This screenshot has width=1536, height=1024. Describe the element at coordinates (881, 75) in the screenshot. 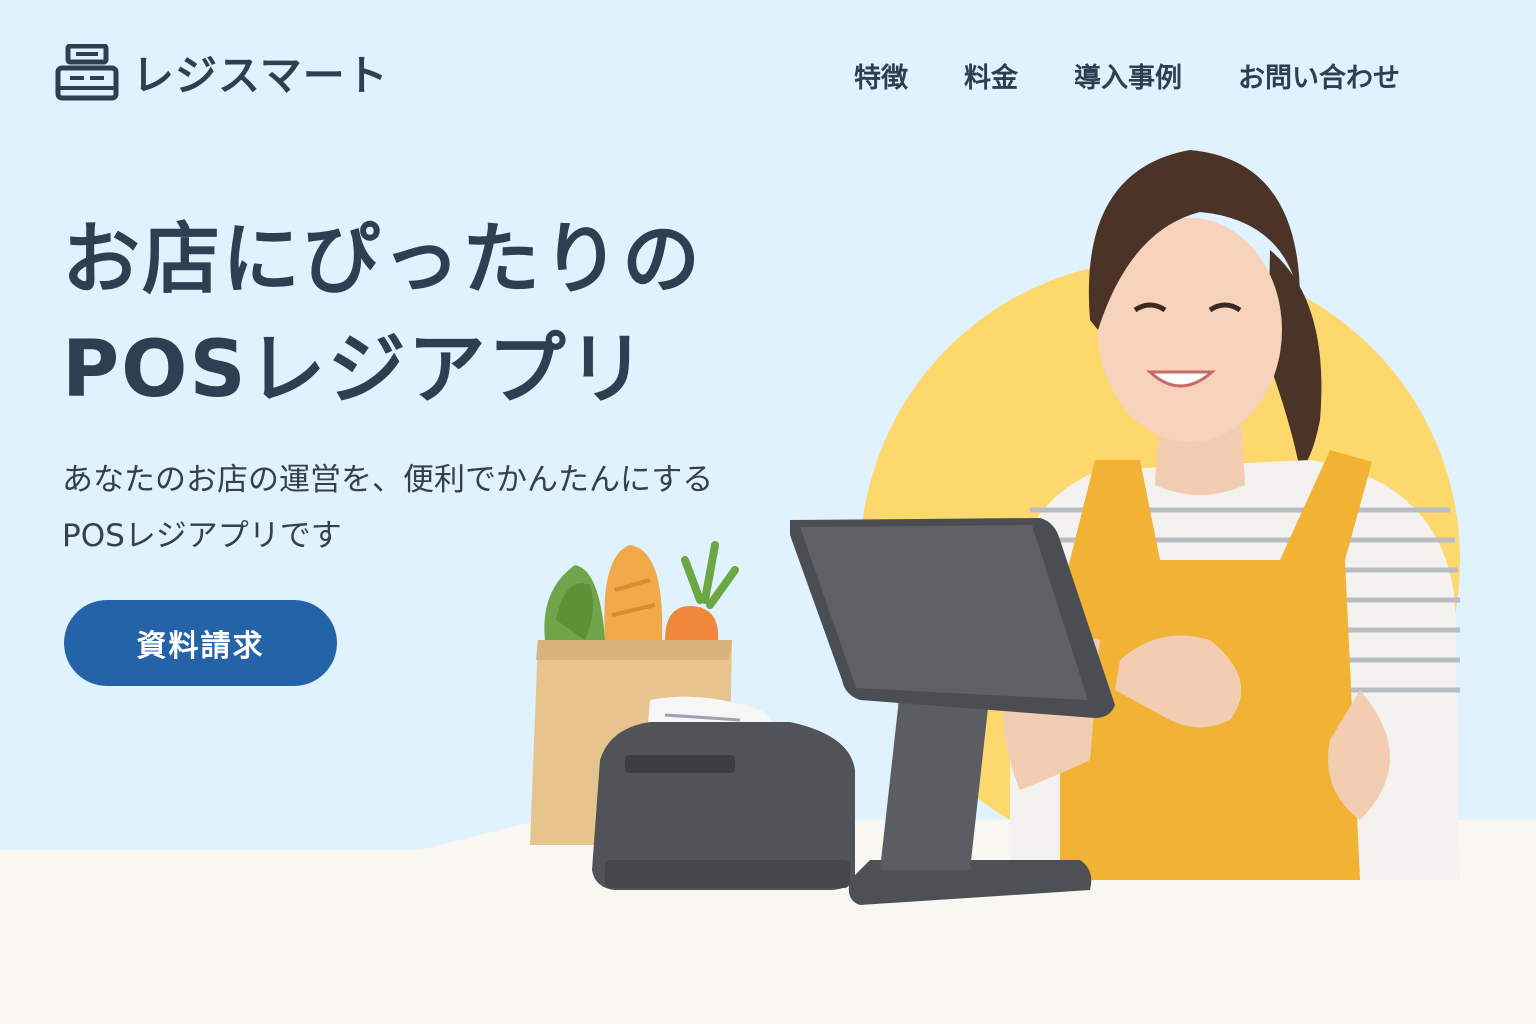

I see `nav-item-features: 特徴` at that location.